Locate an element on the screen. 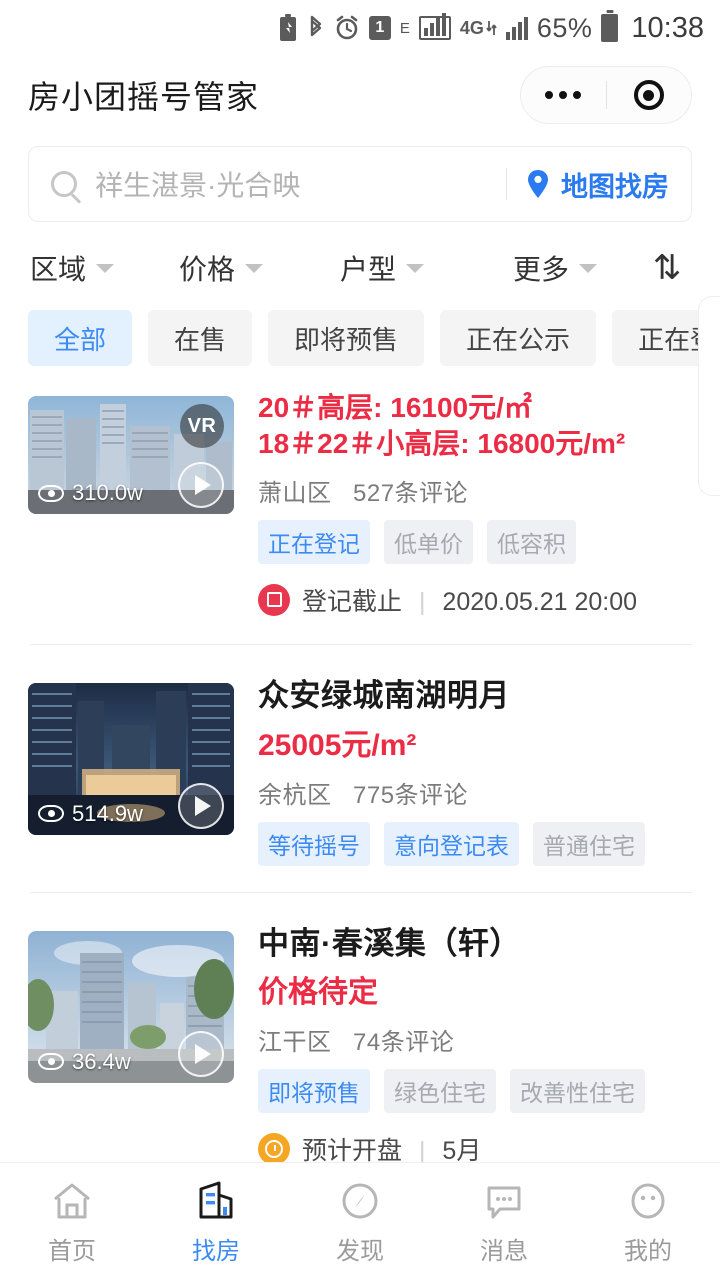 The image size is (720, 1280). alarm-icon is located at coordinates (347, 28).